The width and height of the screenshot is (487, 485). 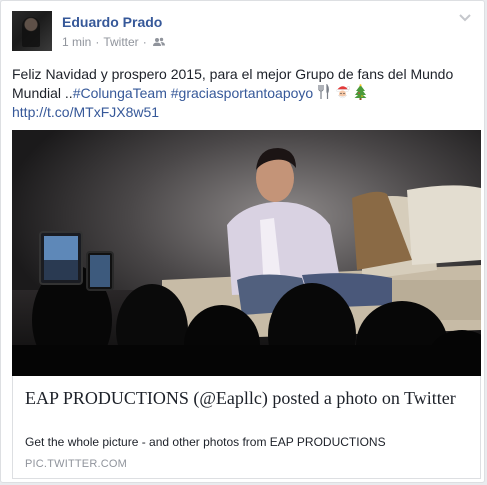 What do you see at coordinates (158, 42) in the screenshot?
I see `friends-icon` at bounding box center [158, 42].